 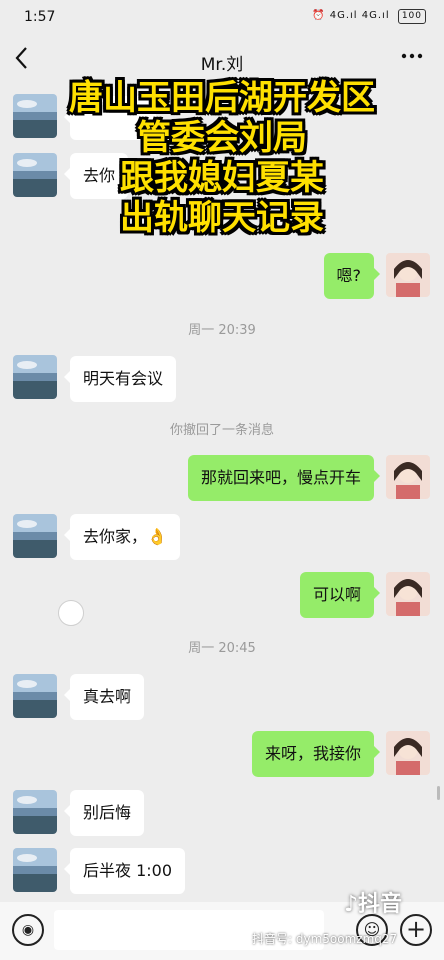 What do you see at coordinates (222, 65) in the screenshot?
I see `chat-title: Mr.刘` at bounding box center [222, 65].